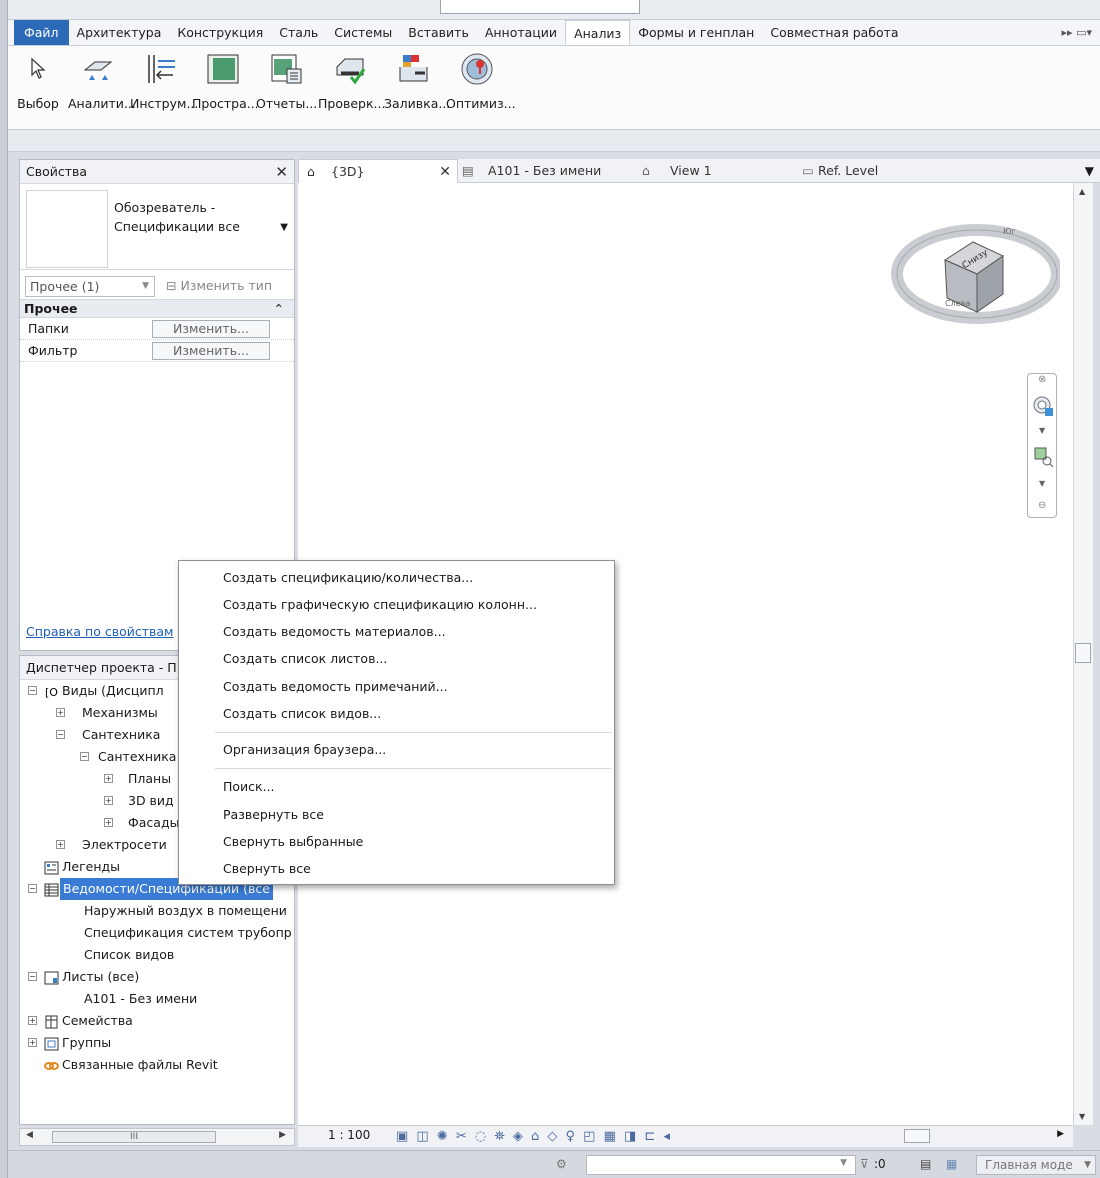 The height and width of the screenshot is (1178, 1100). I want to click on tab-architecture: Архитектура, so click(119, 32).